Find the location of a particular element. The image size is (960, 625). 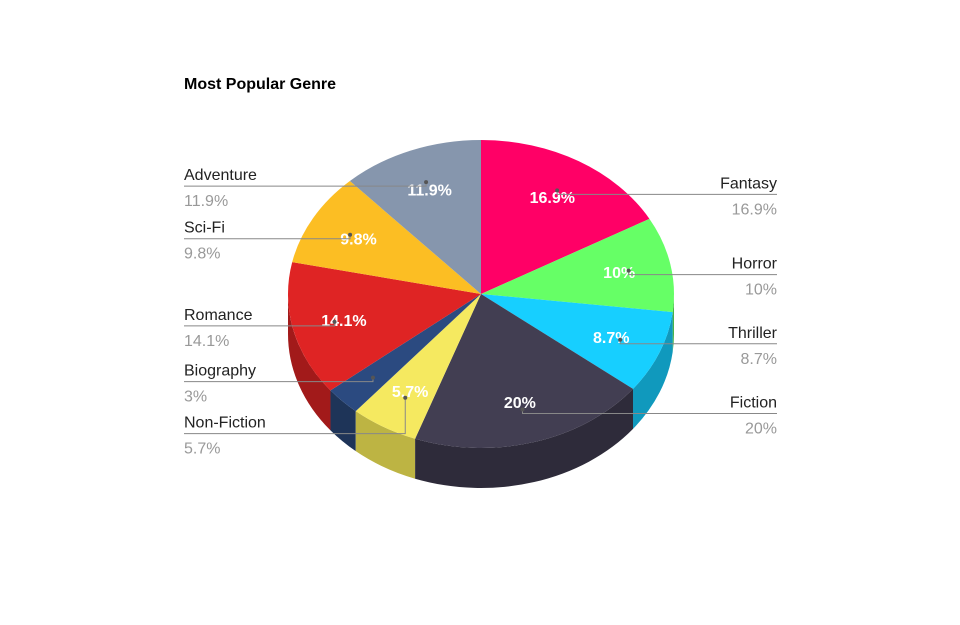

label-name-fantasy: Fantasy is located at coordinates (748, 183).